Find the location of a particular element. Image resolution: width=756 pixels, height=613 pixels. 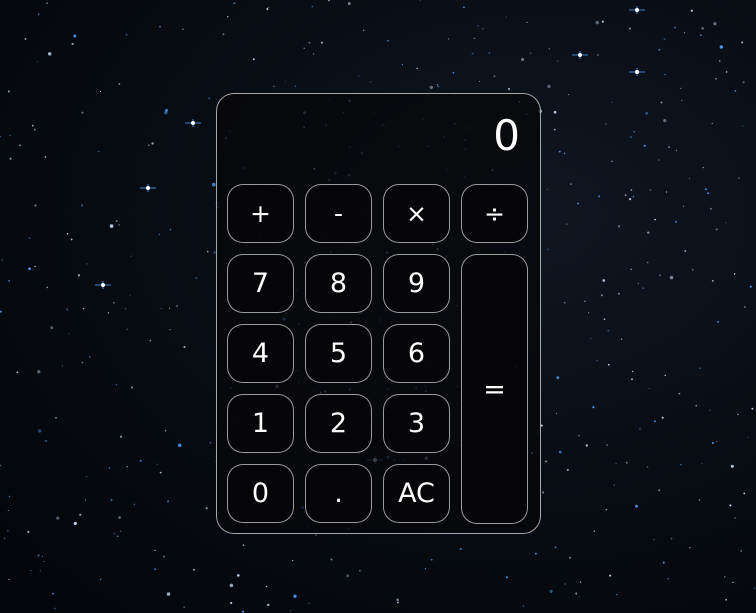

add-button: + is located at coordinates (260, 213).